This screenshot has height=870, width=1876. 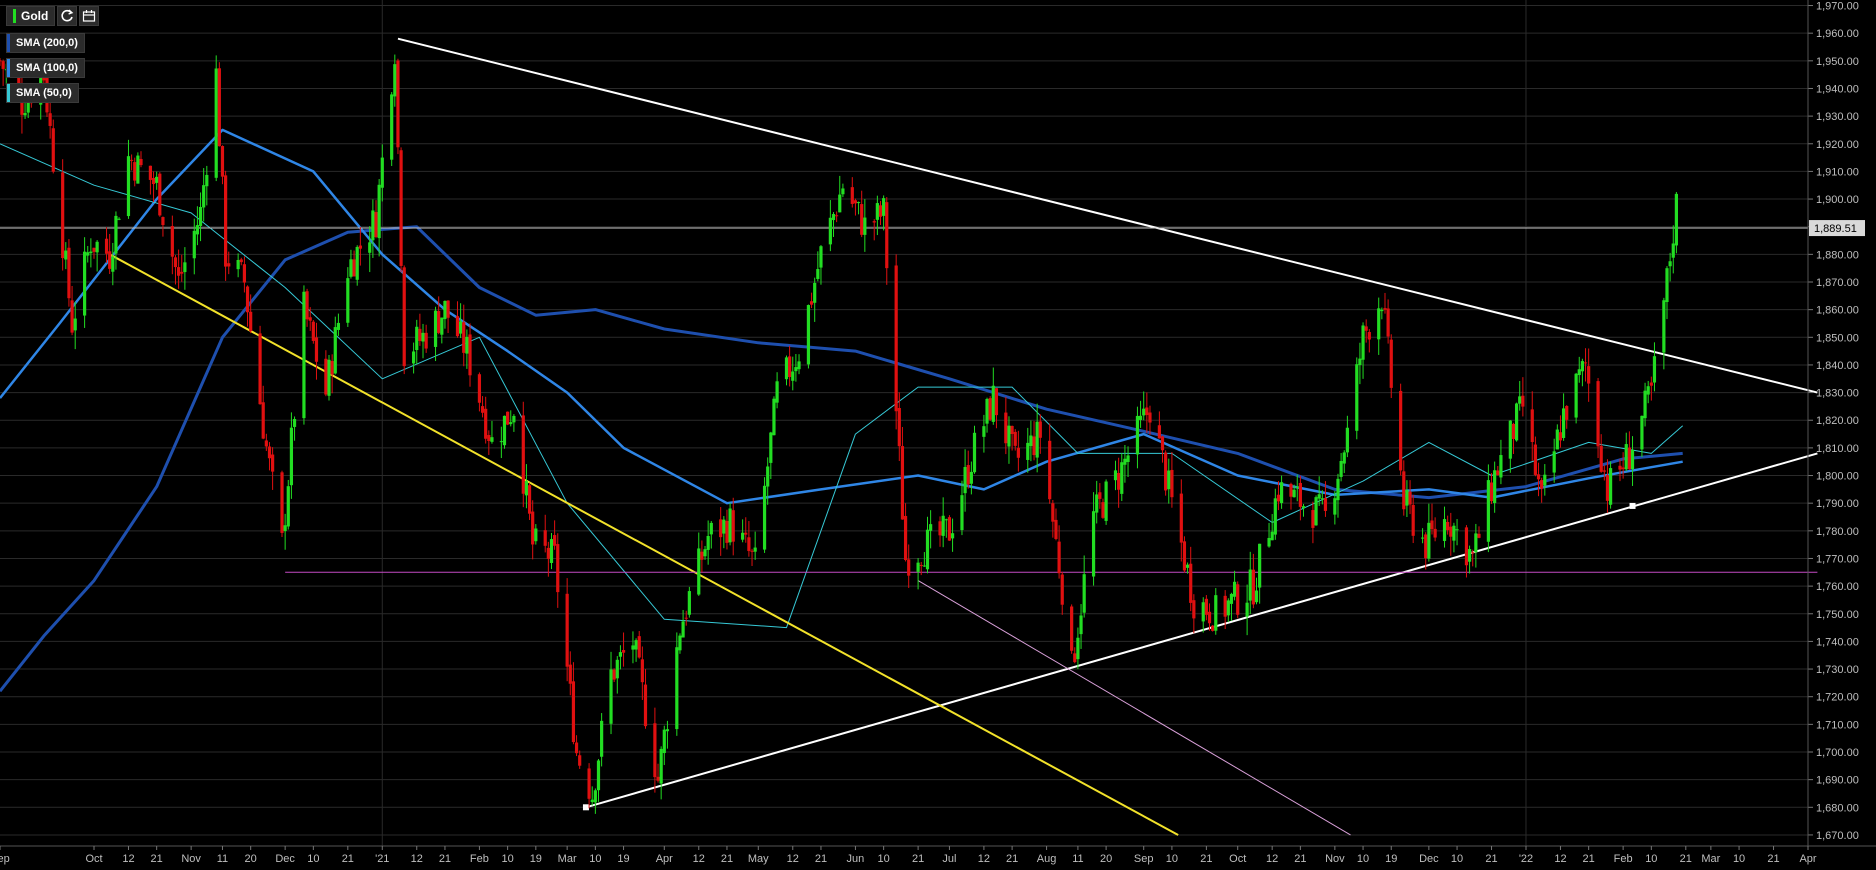 What do you see at coordinates (1335, 859) in the screenshot?
I see `x-tick-label: Nov` at bounding box center [1335, 859].